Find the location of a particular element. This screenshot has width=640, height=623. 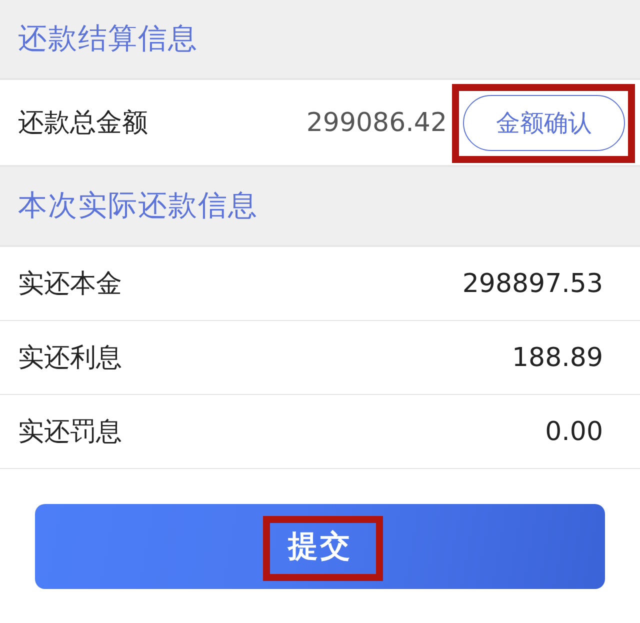

field-label: 实还罚息 is located at coordinates (70, 432).